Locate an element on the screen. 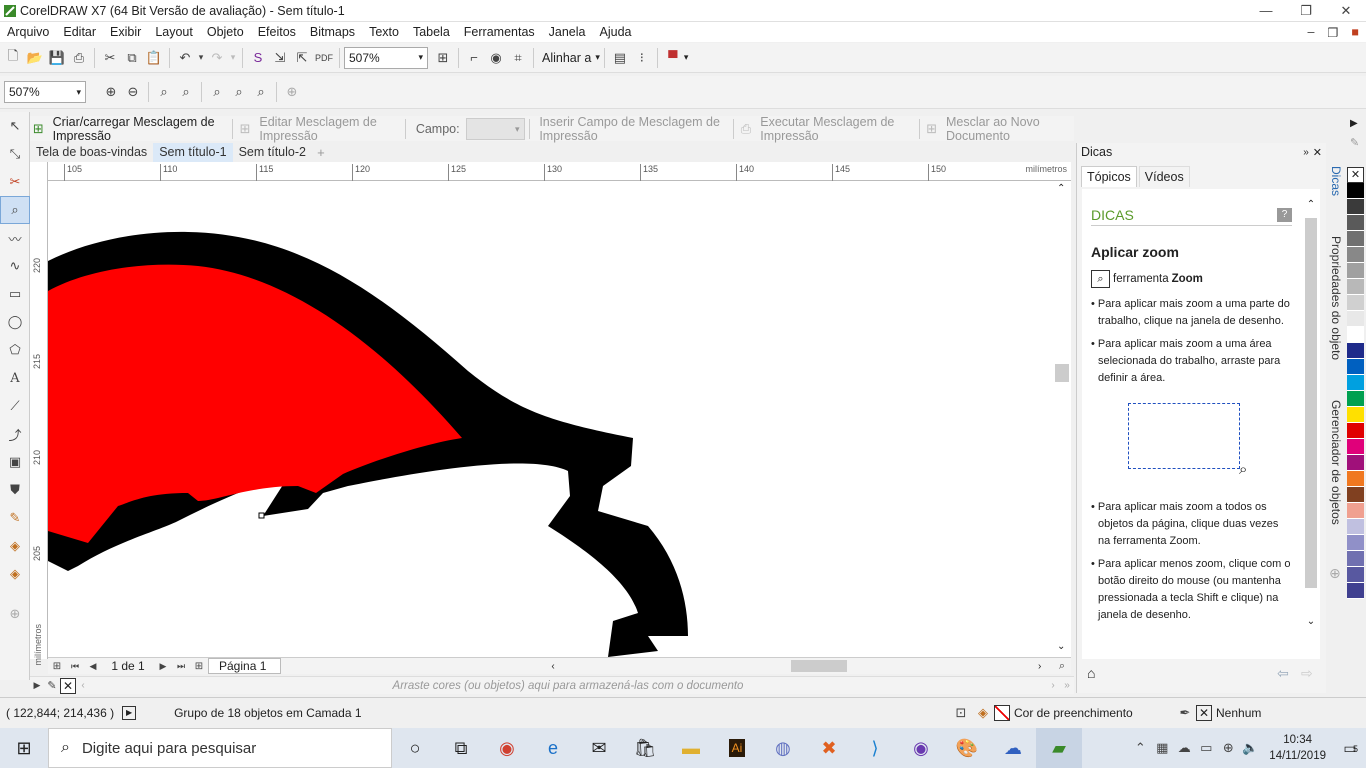 The width and height of the screenshot is (1366, 768). notification-icon: ▭ 5 is located at coordinates (1350, 748).